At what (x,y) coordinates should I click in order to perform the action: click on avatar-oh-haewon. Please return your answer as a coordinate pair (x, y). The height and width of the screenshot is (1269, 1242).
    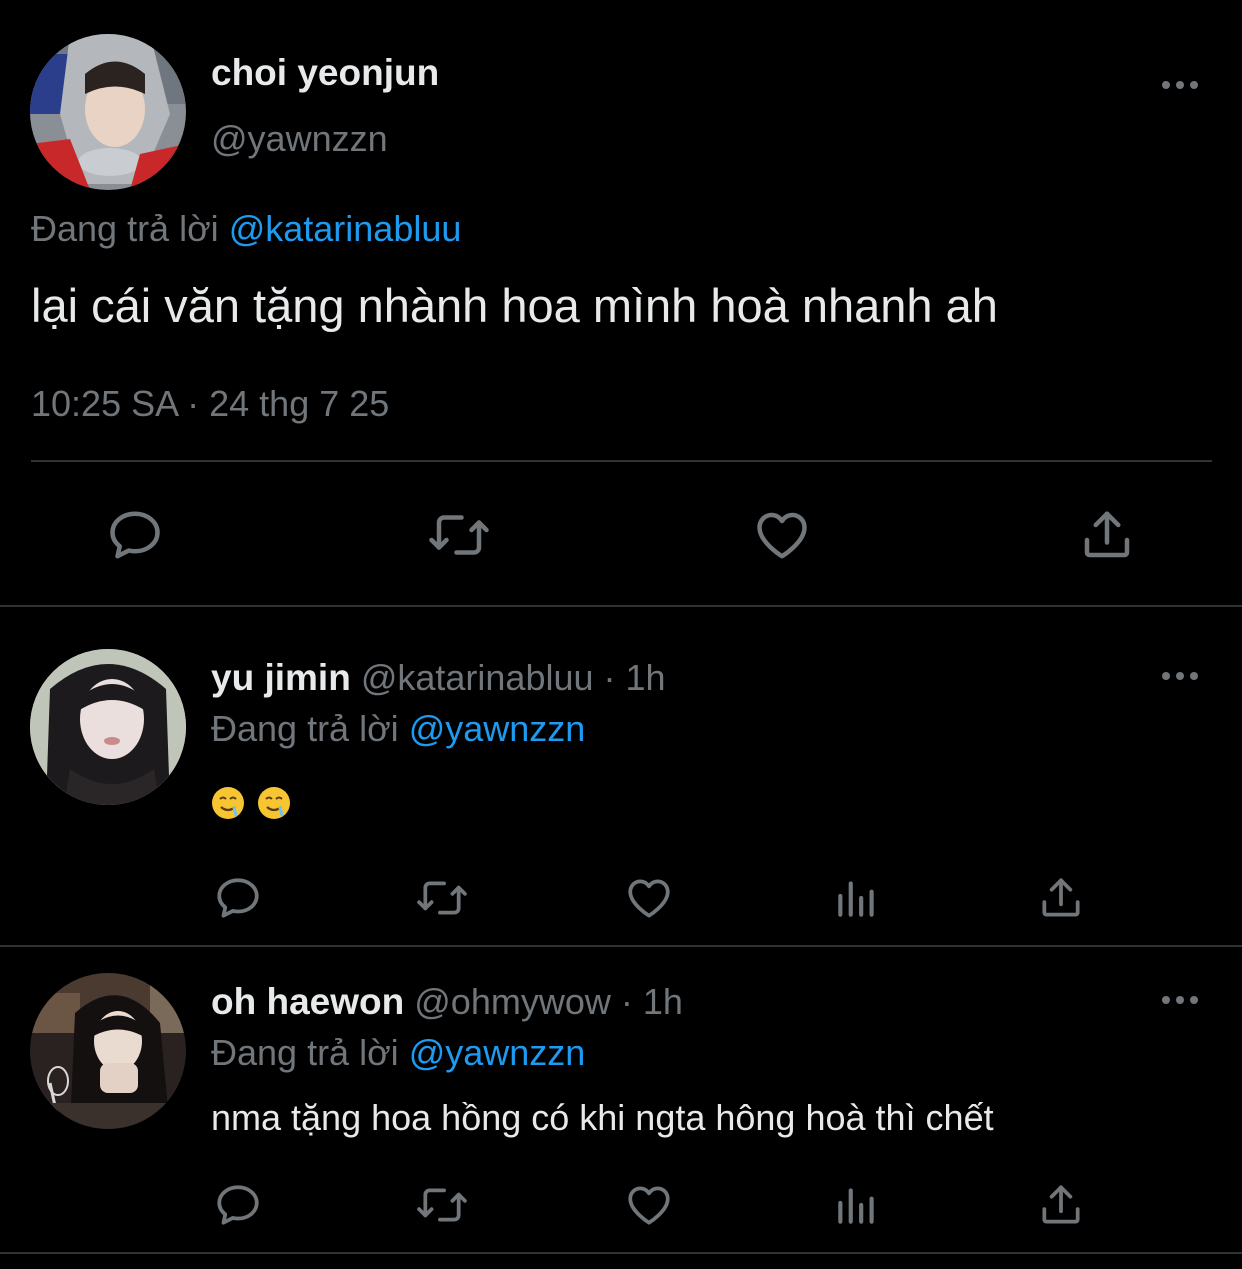
    Looking at the image, I should click on (108, 1051).